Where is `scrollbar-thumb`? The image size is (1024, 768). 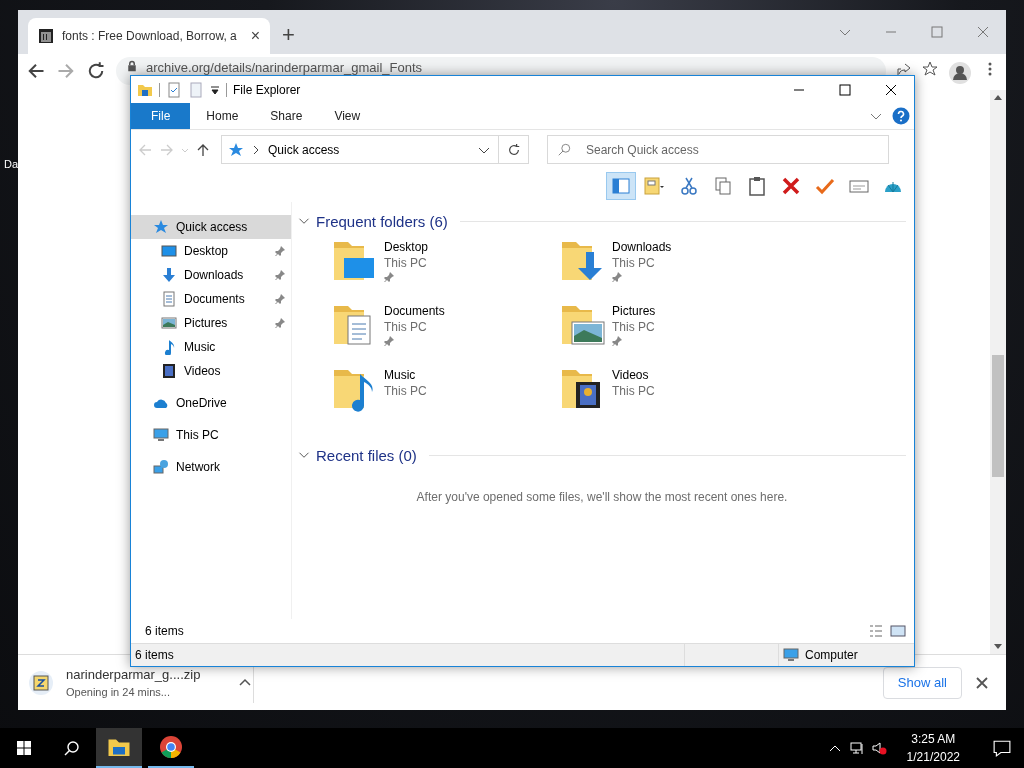
scrollbar-thumb is located at coordinates (998, 416).